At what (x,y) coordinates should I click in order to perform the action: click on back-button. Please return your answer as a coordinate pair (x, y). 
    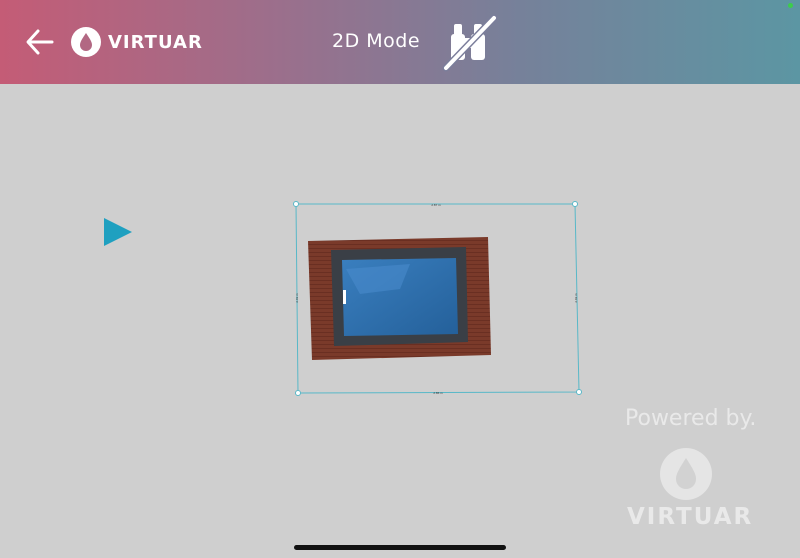
    Looking at the image, I should click on (40, 42).